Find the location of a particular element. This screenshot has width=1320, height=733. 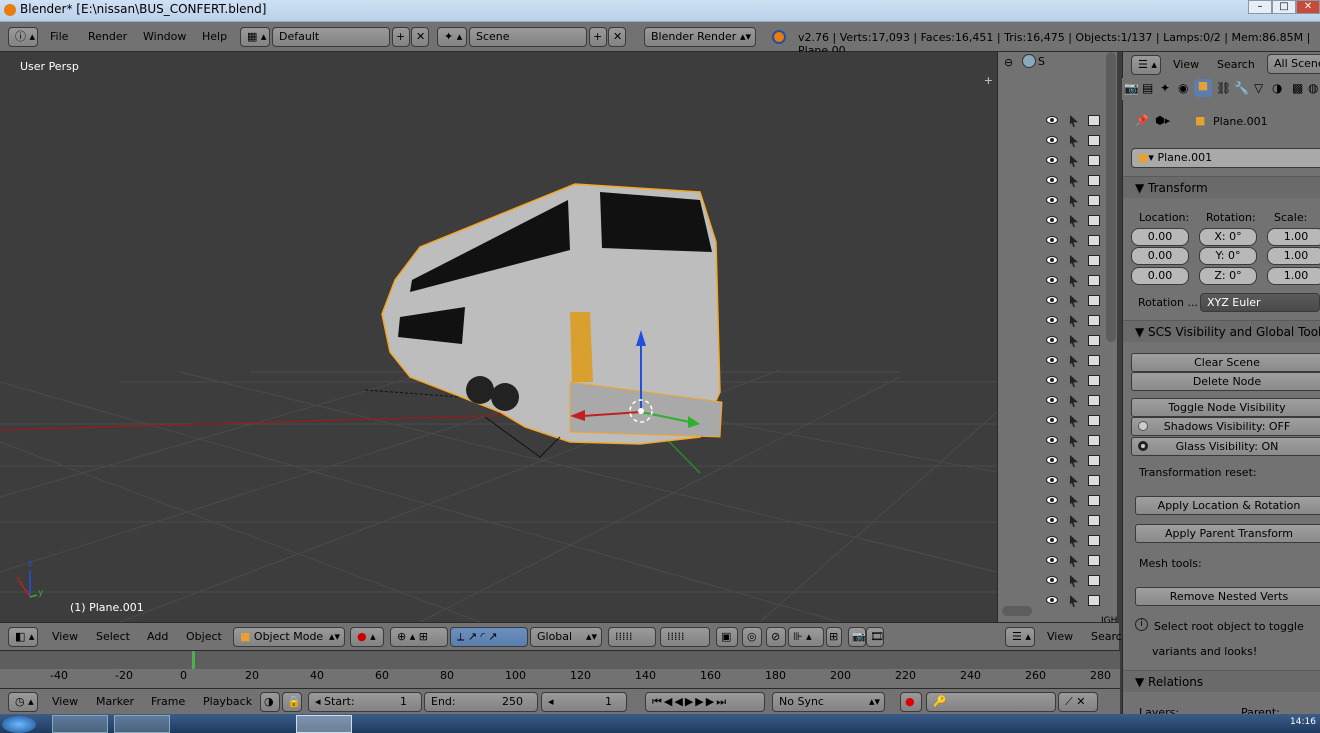

glass-visibility-toggle: Glass Visibility: ON is located at coordinates (1225, 446).